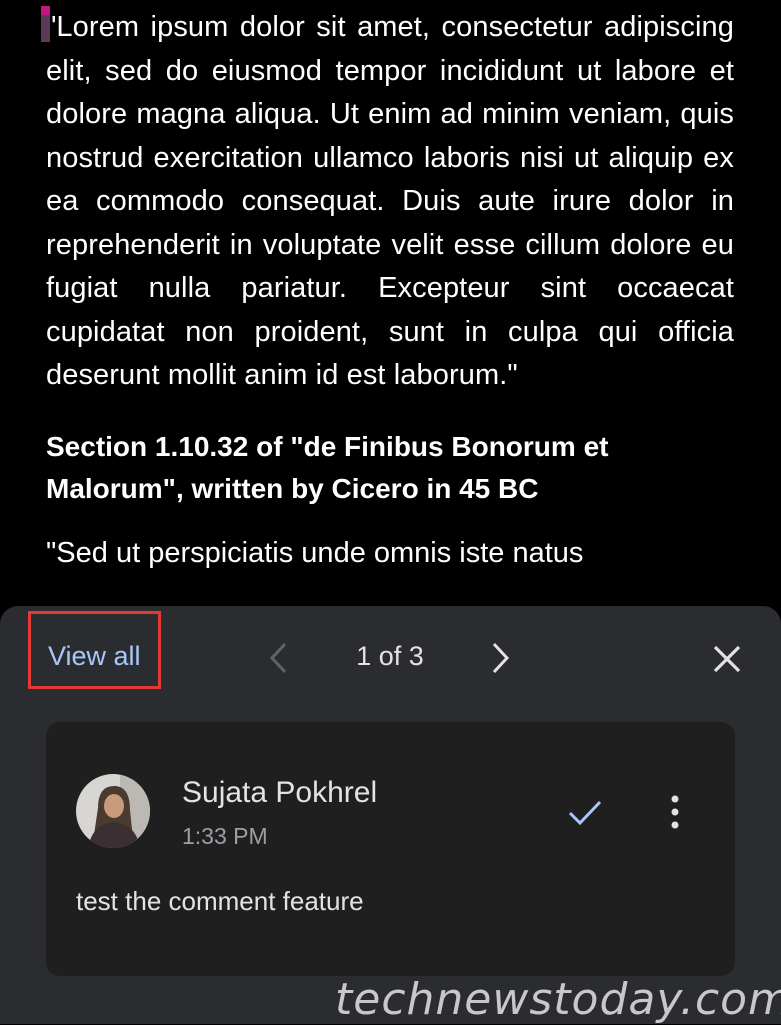 This screenshot has height=1025, width=781. I want to click on chevron-right-icon, so click(500, 658).